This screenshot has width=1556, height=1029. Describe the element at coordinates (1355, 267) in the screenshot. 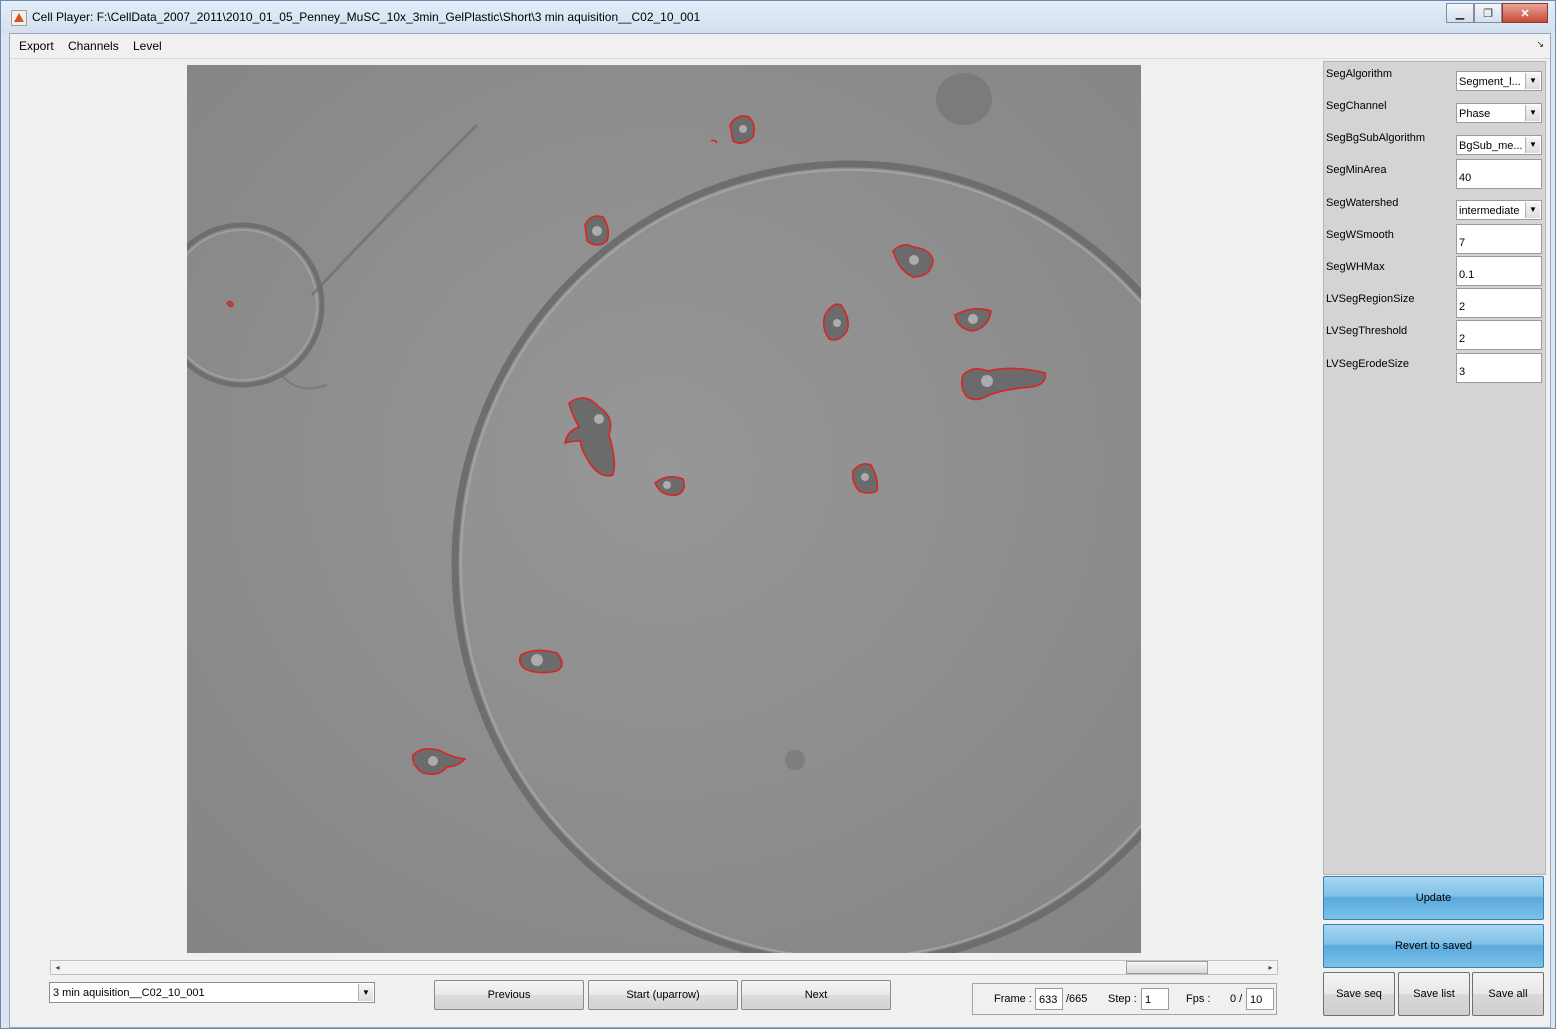

I see `param-label-segwhmax: SegWHMax` at that location.